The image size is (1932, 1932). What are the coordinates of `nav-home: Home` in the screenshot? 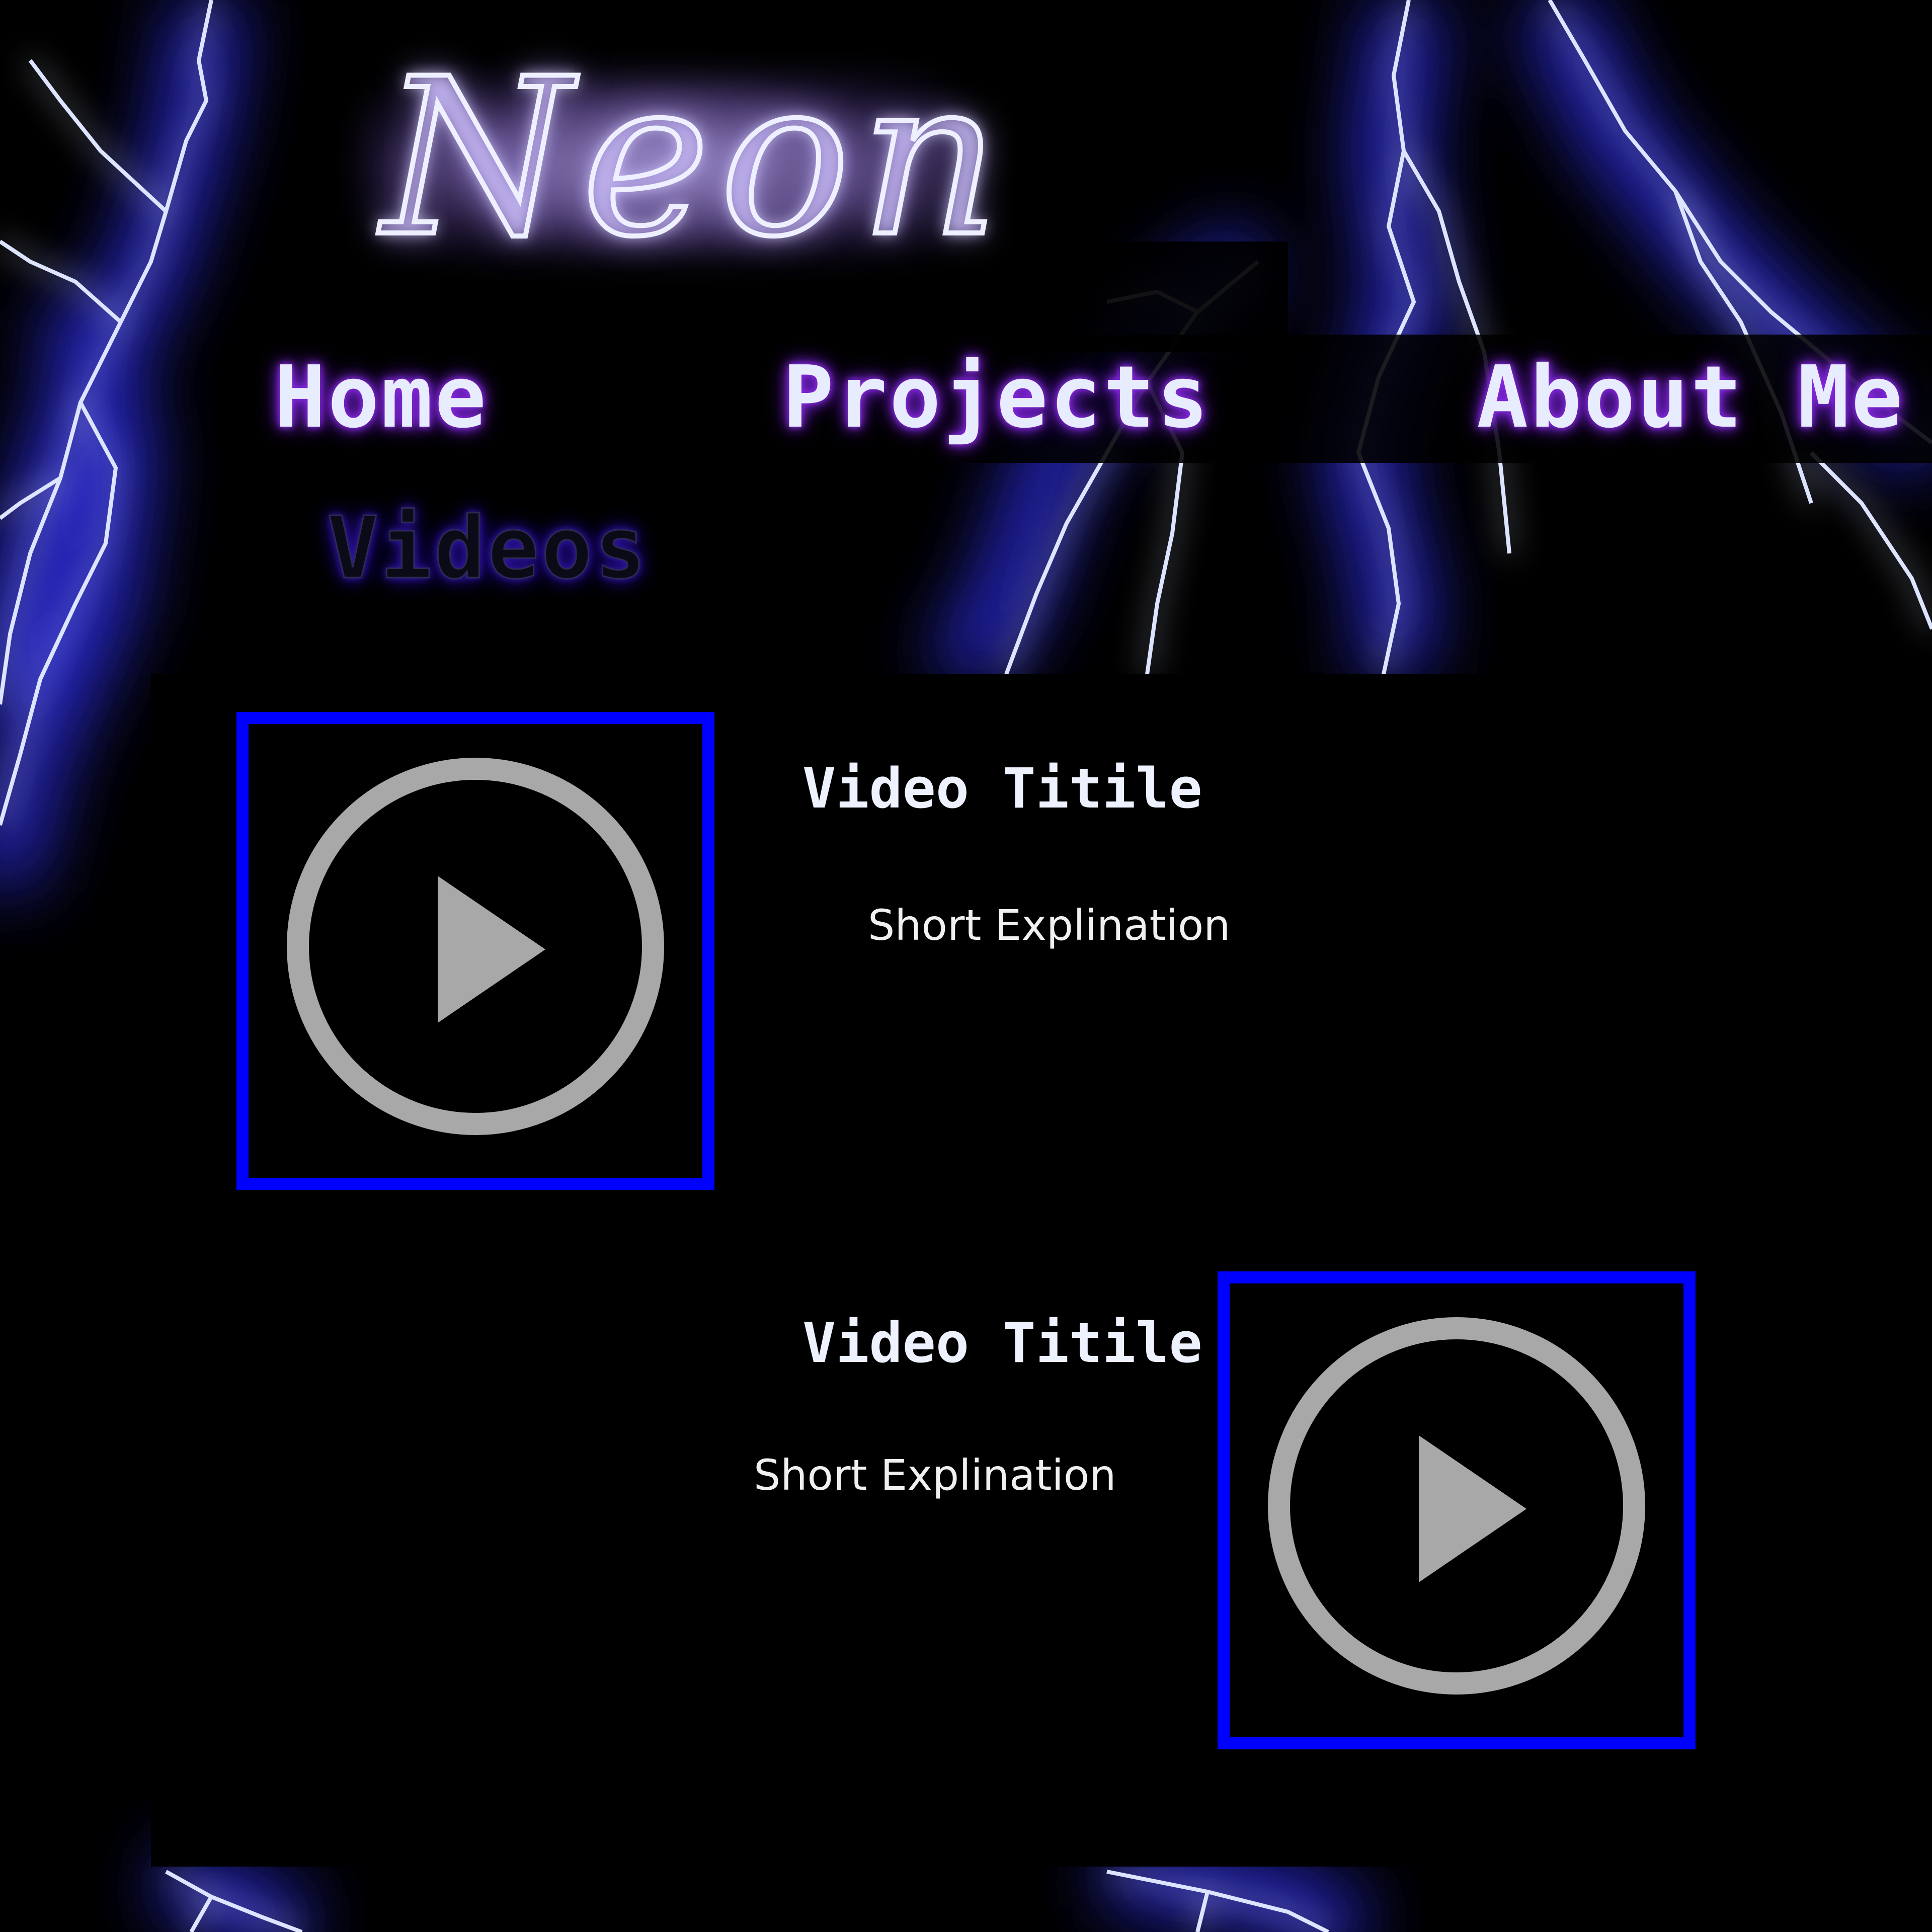 It's located at (381, 398).